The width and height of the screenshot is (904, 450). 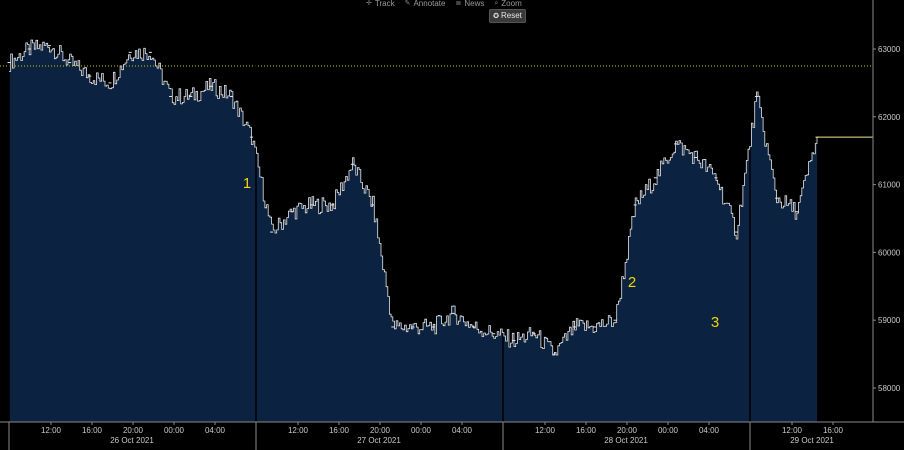 What do you see at coordinates (379, 440) in the screenshot?
I see `x-date-label: 27 Oct 2021` at bounding box center [379, 440].